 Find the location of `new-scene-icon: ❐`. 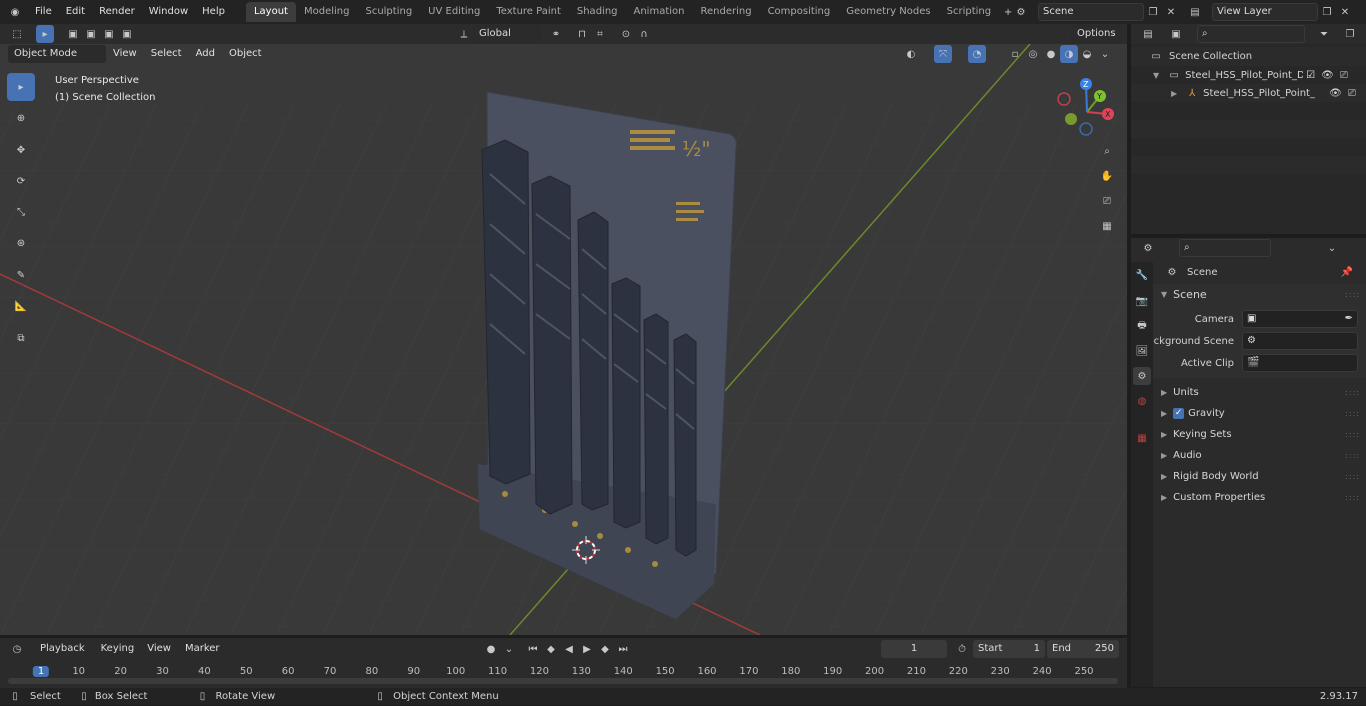

new-scene-icon: ❐ is located at coordinates (1153, 12).